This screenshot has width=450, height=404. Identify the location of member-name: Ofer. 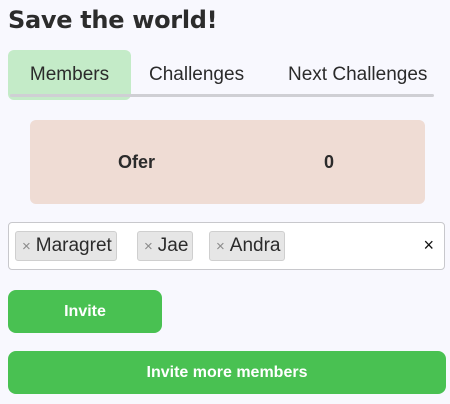
(137, 162).